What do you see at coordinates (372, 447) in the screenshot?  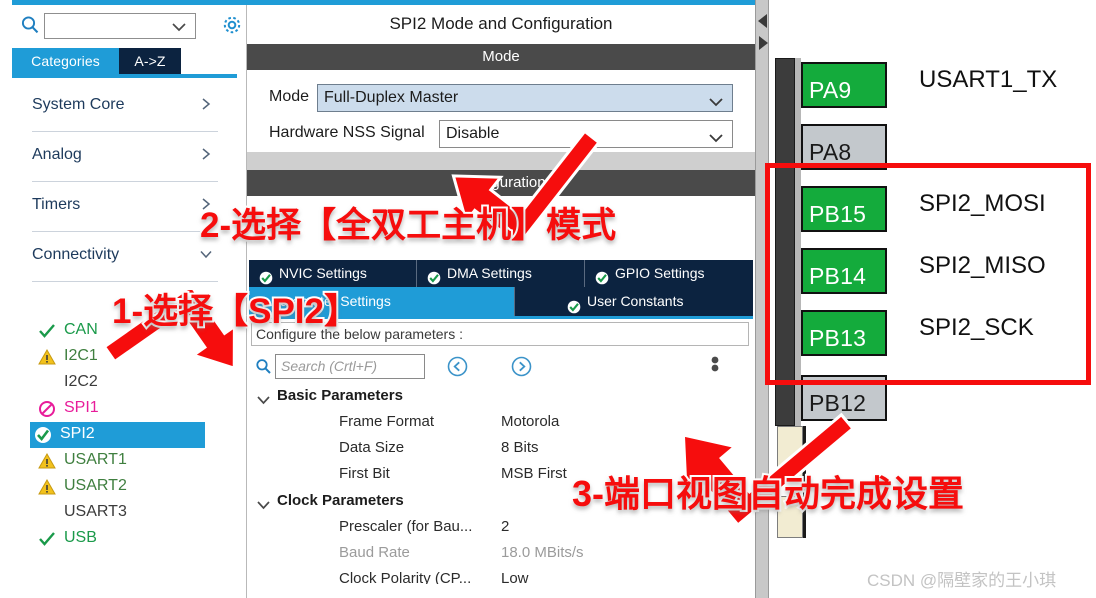 I see `param-name: Data Size` at bounding box center [372, 447].